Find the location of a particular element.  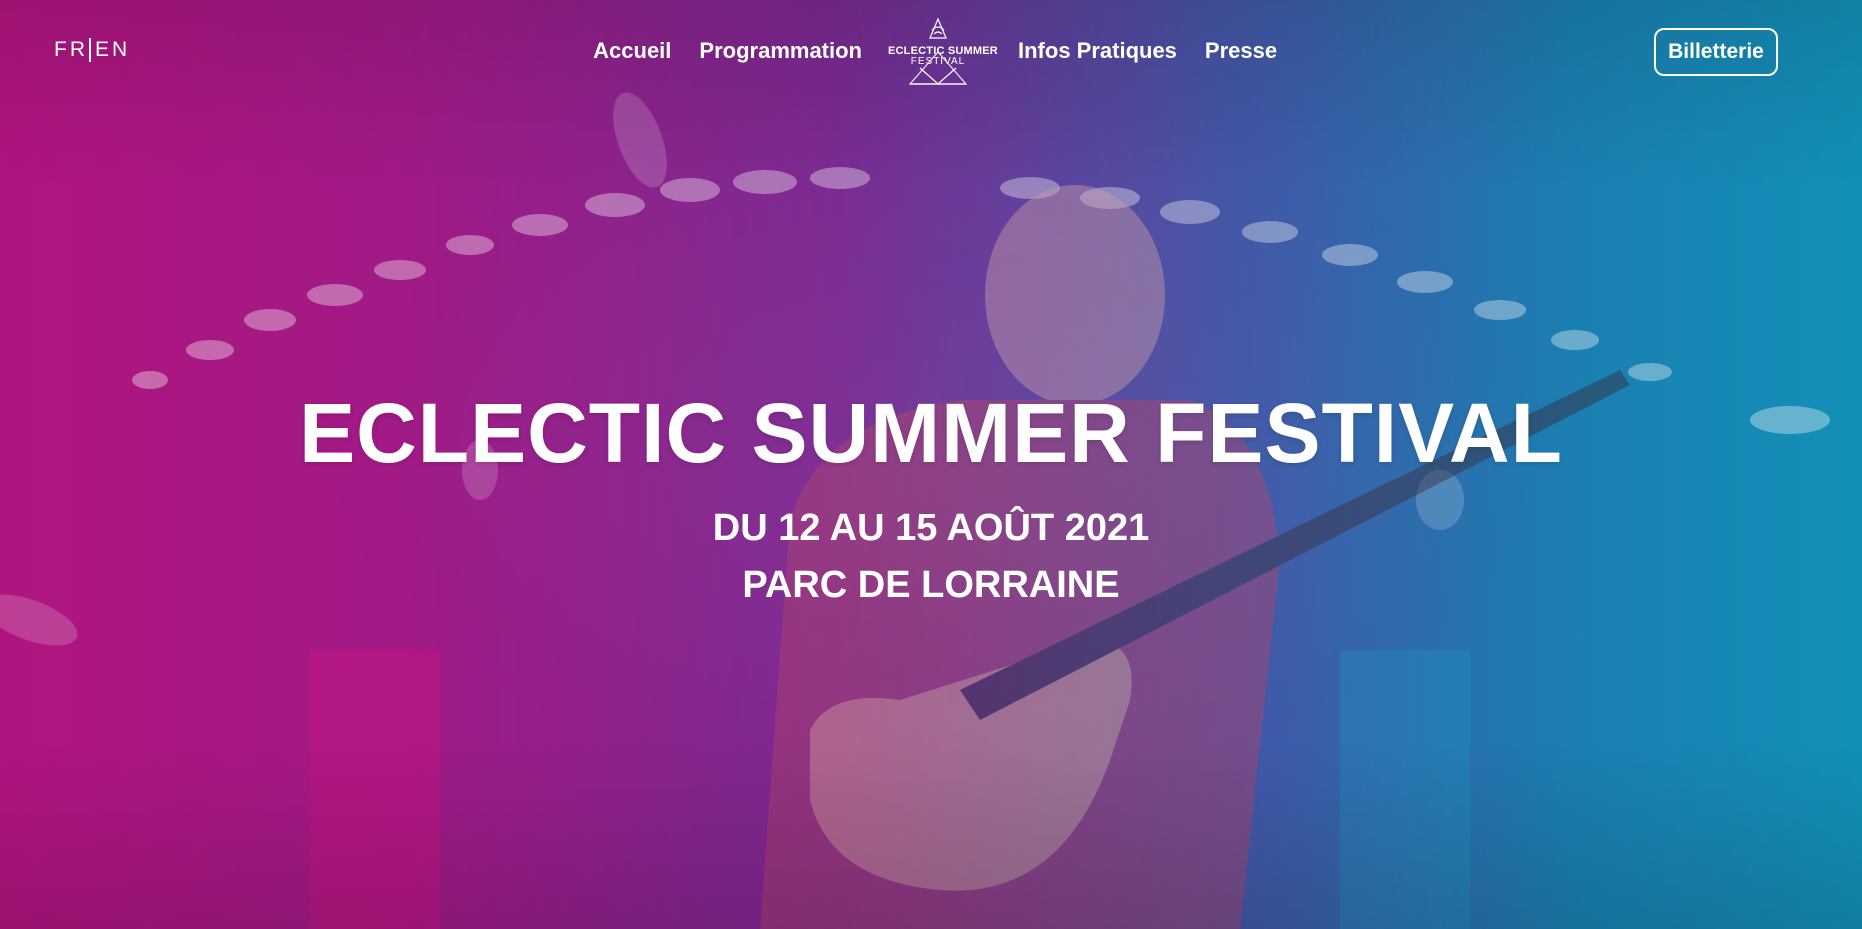

nav-programmation: Programmation is located at coordinates (780, 51).